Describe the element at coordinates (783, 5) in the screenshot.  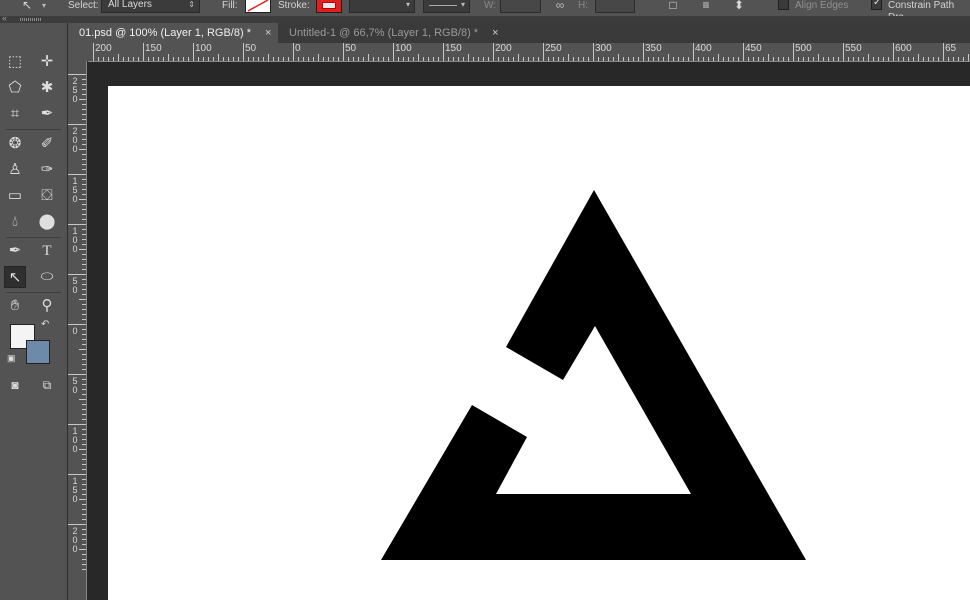
I see `align-edges-checkbox` at that location.